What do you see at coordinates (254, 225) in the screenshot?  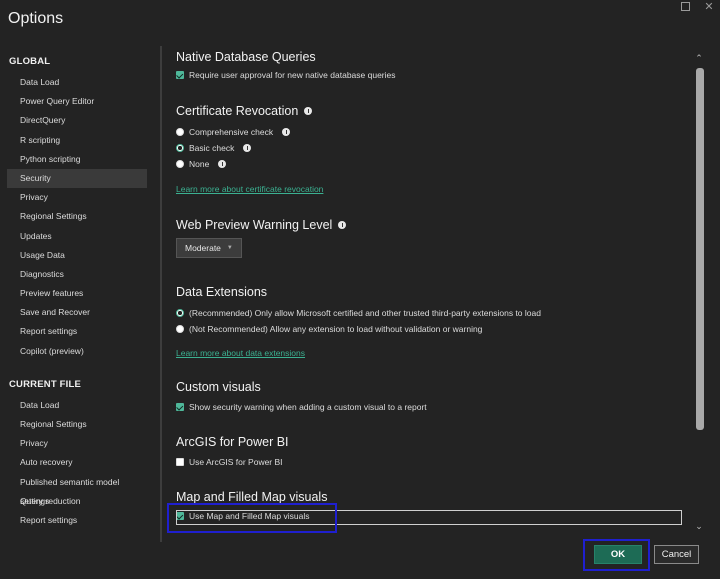 I see `section-title: Web Preview Warning Level` at bounding box center [254, 225].